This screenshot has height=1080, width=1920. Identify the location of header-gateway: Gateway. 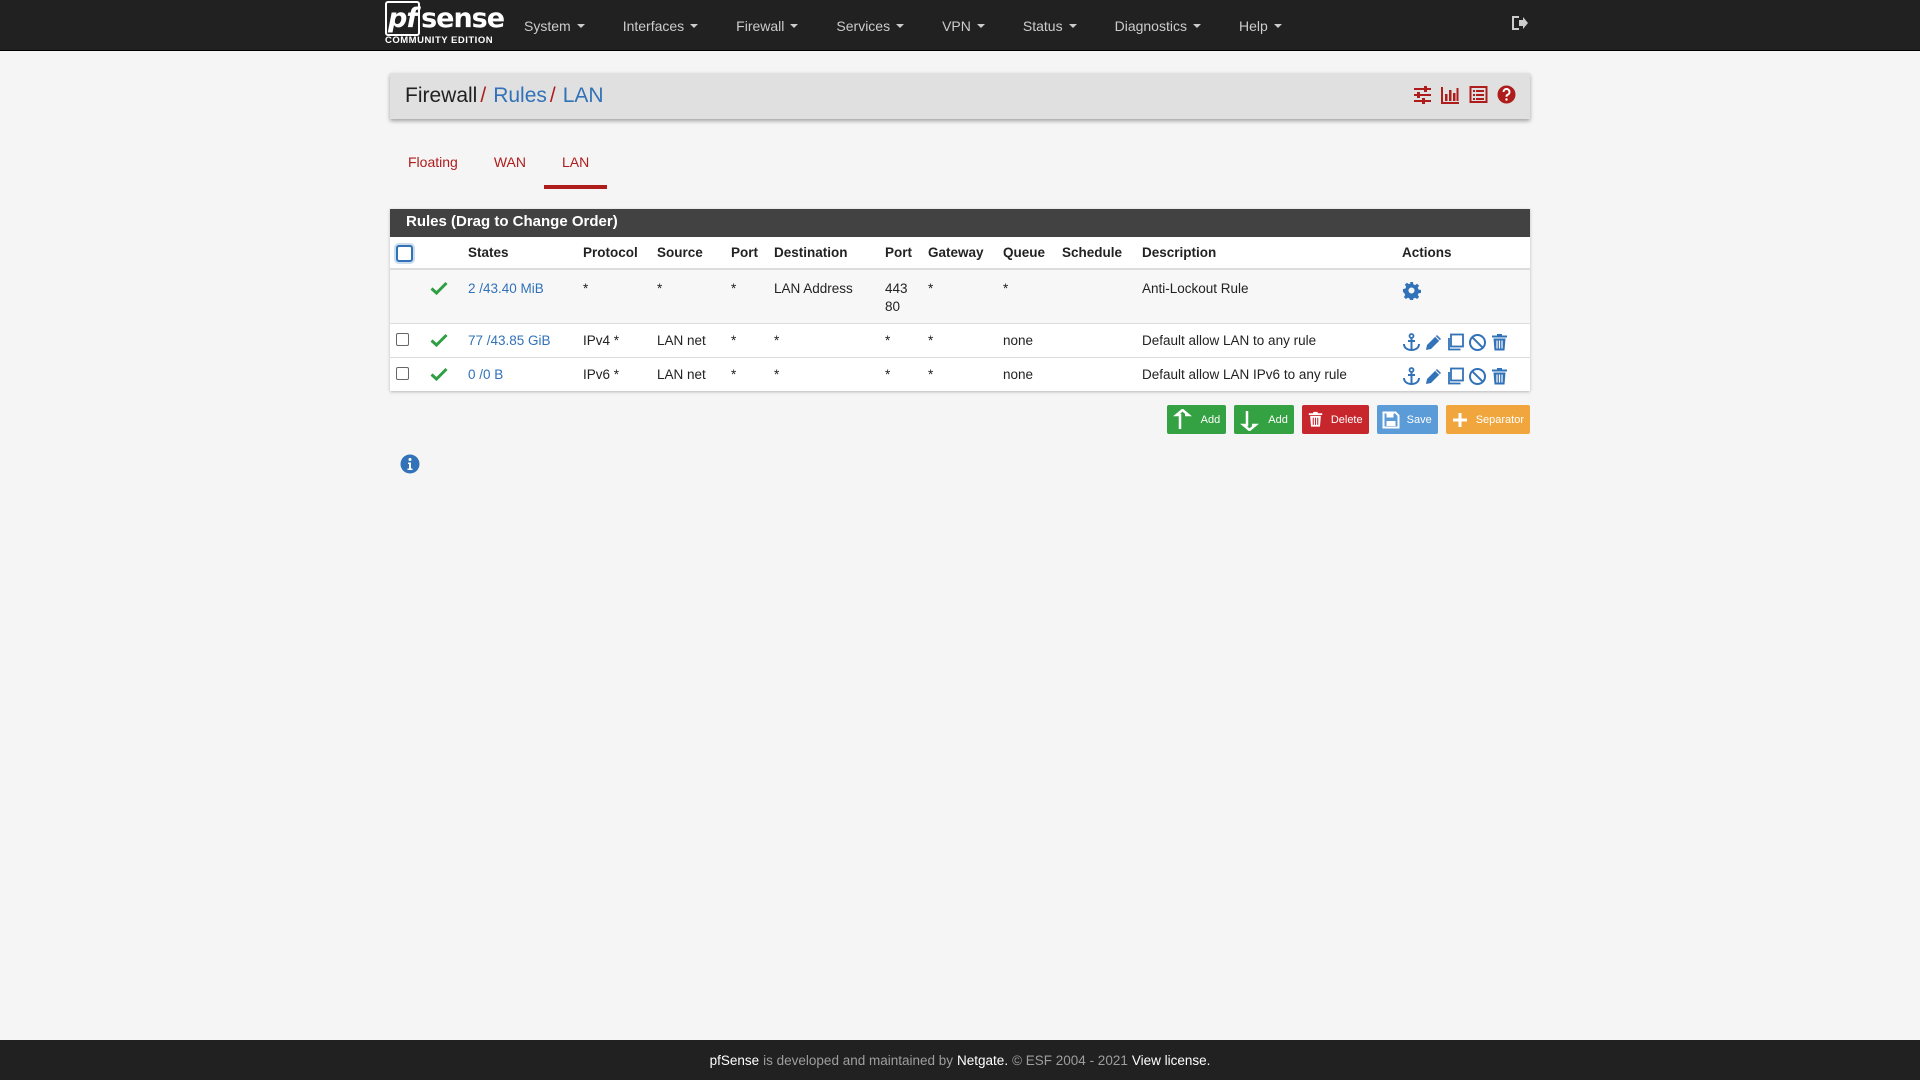
(959, 253).